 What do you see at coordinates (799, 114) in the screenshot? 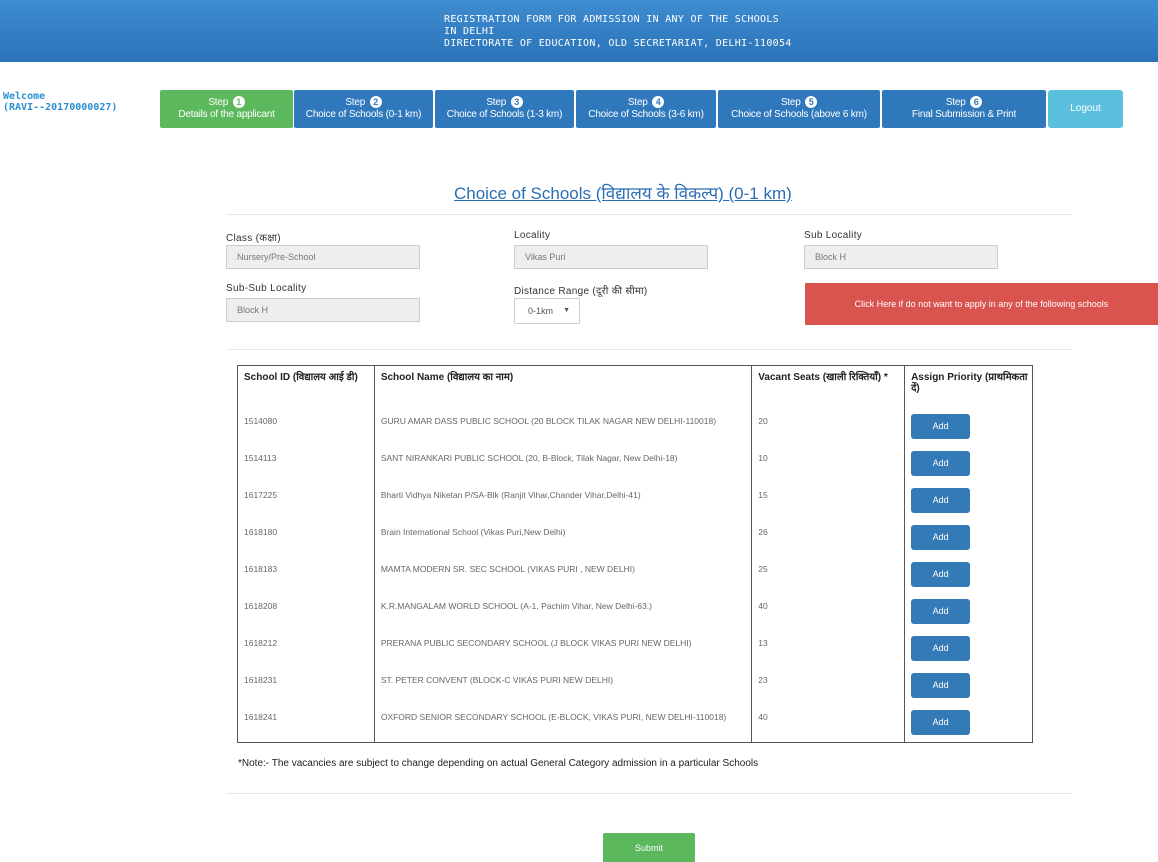
I see `step-label: Choice of Schools (above 6 km)` at bounding box center [799, 114].